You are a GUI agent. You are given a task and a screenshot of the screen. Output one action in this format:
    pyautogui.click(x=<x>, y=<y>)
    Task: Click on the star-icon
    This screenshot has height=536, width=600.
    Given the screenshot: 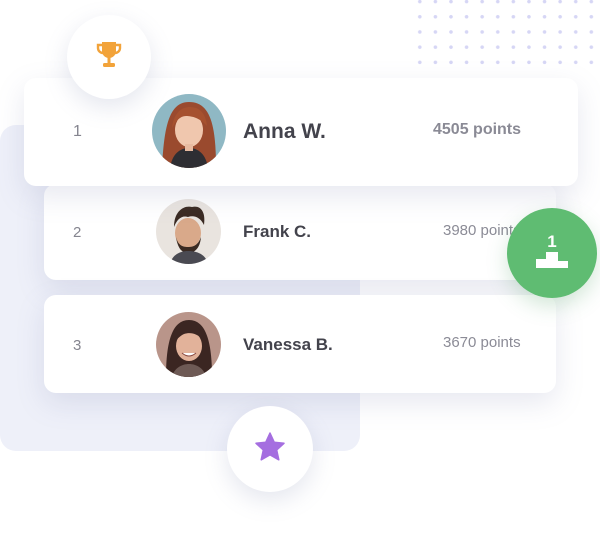 What is the action you would take?
    pyautogui.click(x=270, y=449)
    